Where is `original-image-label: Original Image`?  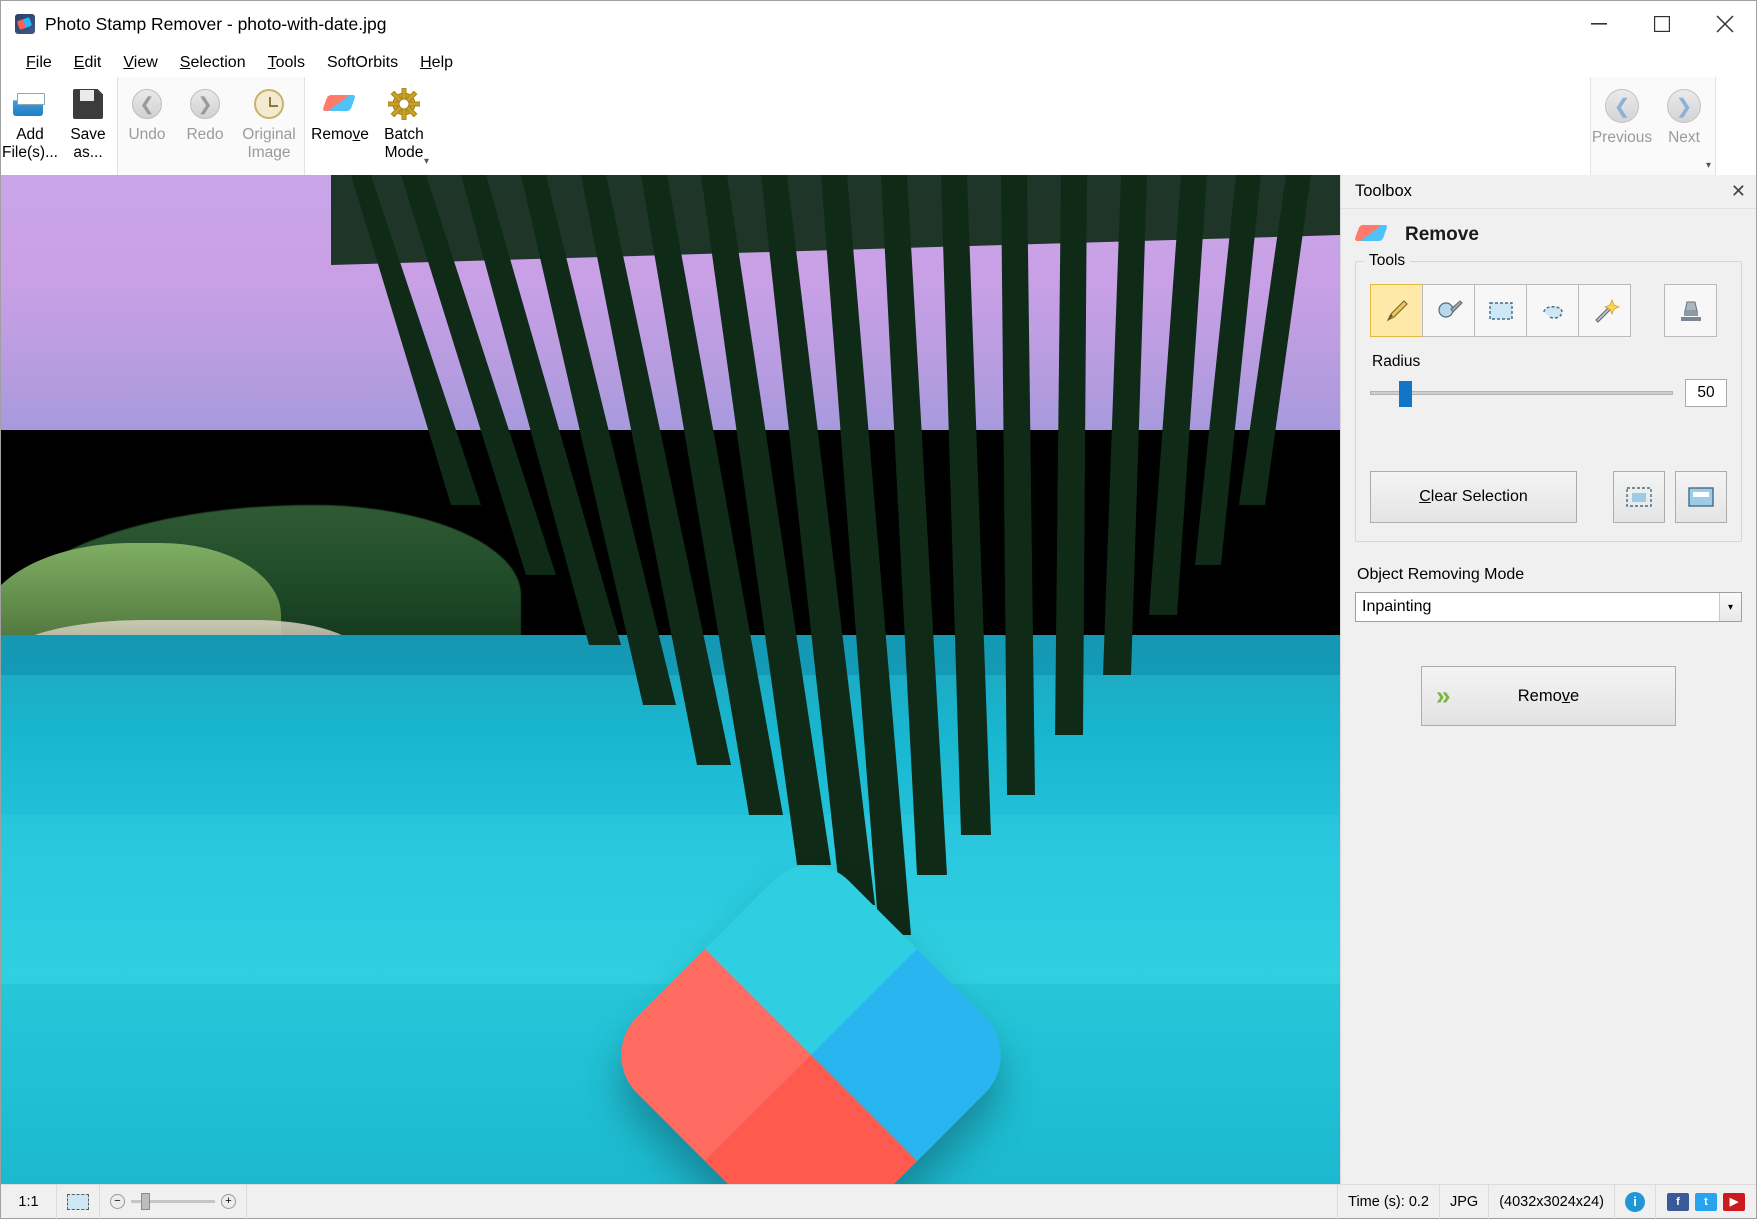 original-image-label: Original Image is located at coordinates (269, 143).